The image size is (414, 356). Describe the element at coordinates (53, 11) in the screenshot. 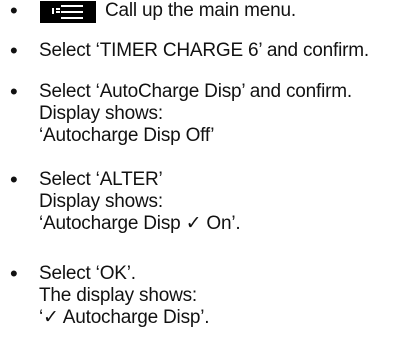

I see `menu-icon-accent` at that location.